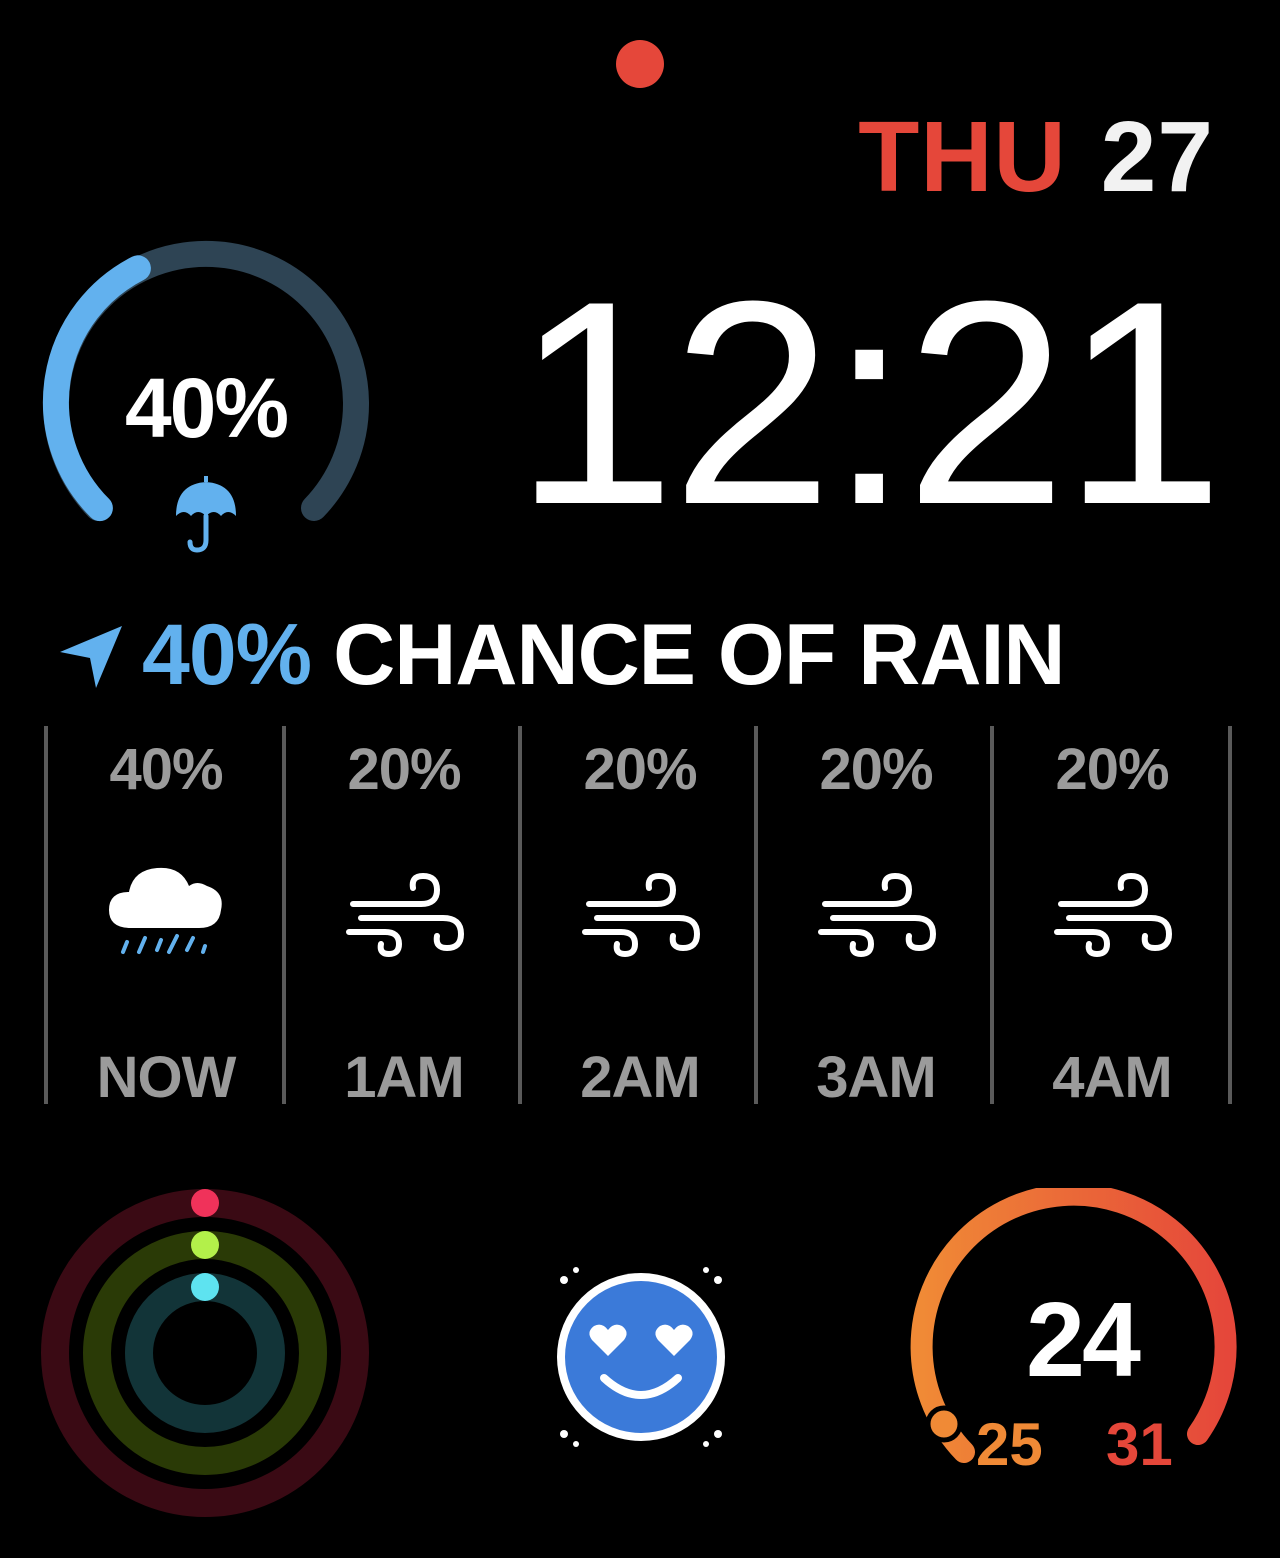 The width and height of the screenshot is (1280, 1558). Describe the element at coordinates (1009, 1444) in the screenshot. I see `low-temperature: 25` at that location.